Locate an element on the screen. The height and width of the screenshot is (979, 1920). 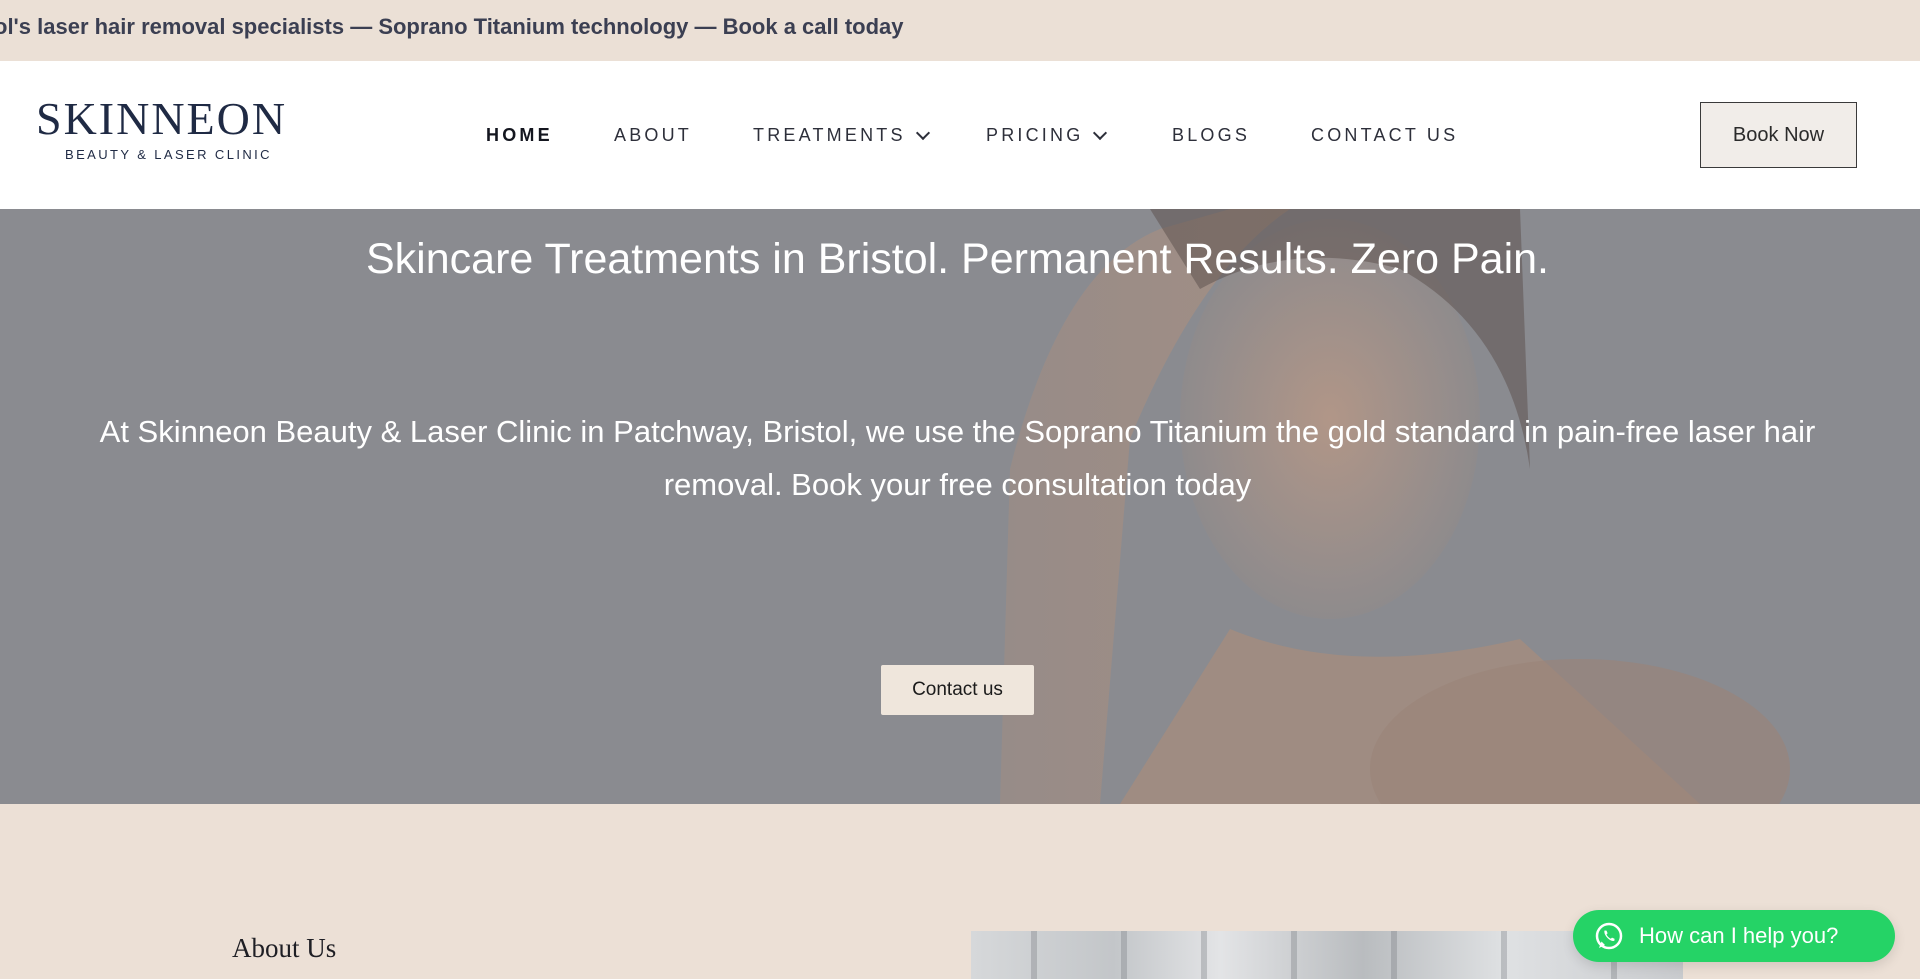
logo-tagline: BEAUTY & LASER CLINIC is located at coordinates (168, 154).